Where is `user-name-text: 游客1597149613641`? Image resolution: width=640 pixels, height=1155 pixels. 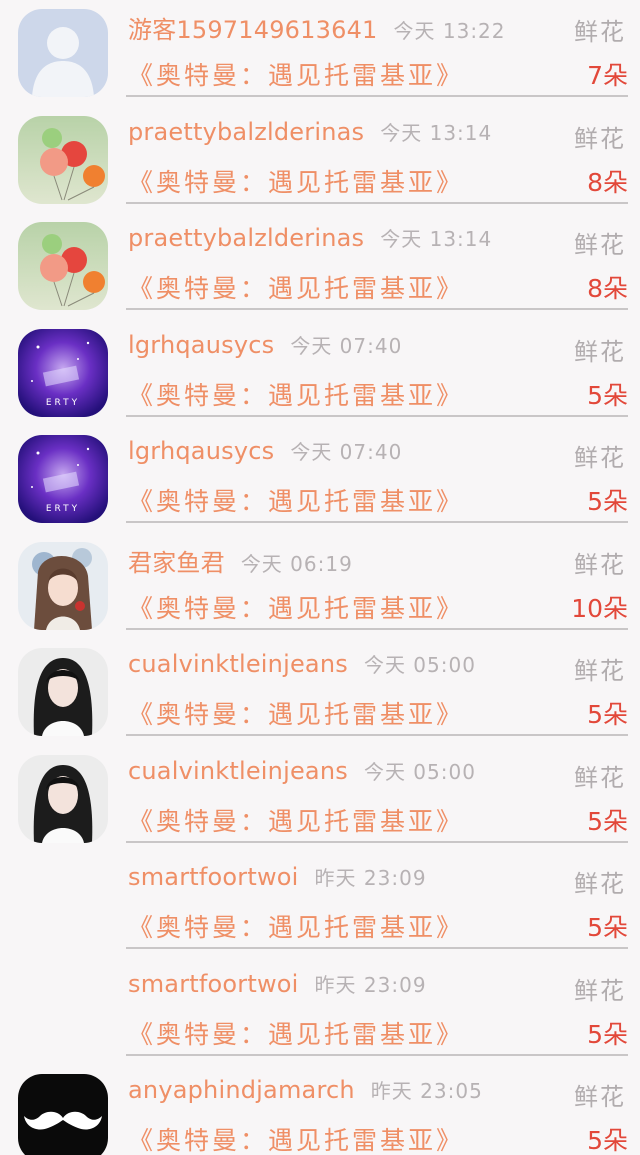
user-name-text: 游客1597149613641 is located at coordinates (253, 30).